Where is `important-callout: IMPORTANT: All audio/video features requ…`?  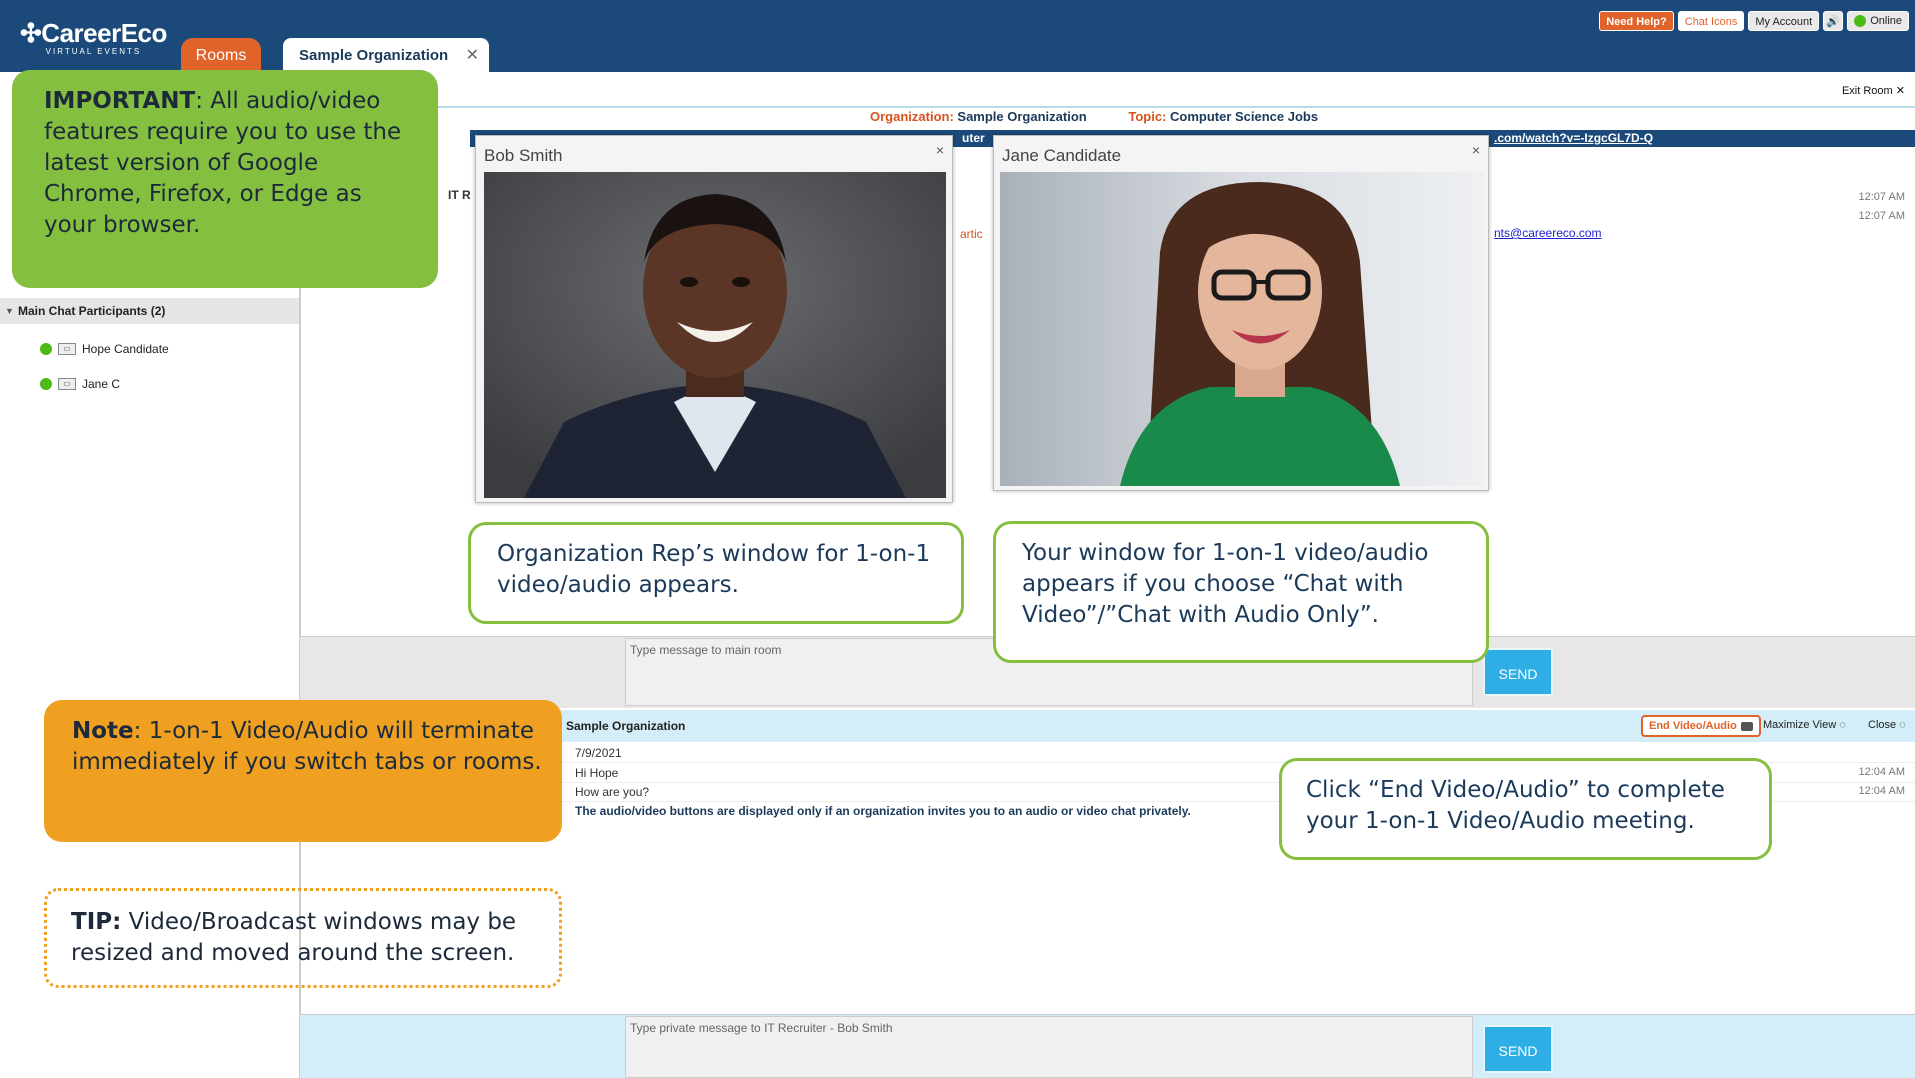 important-callout: IMPORTANT: All audio/video features requ… is located at coordinates (225, 179).